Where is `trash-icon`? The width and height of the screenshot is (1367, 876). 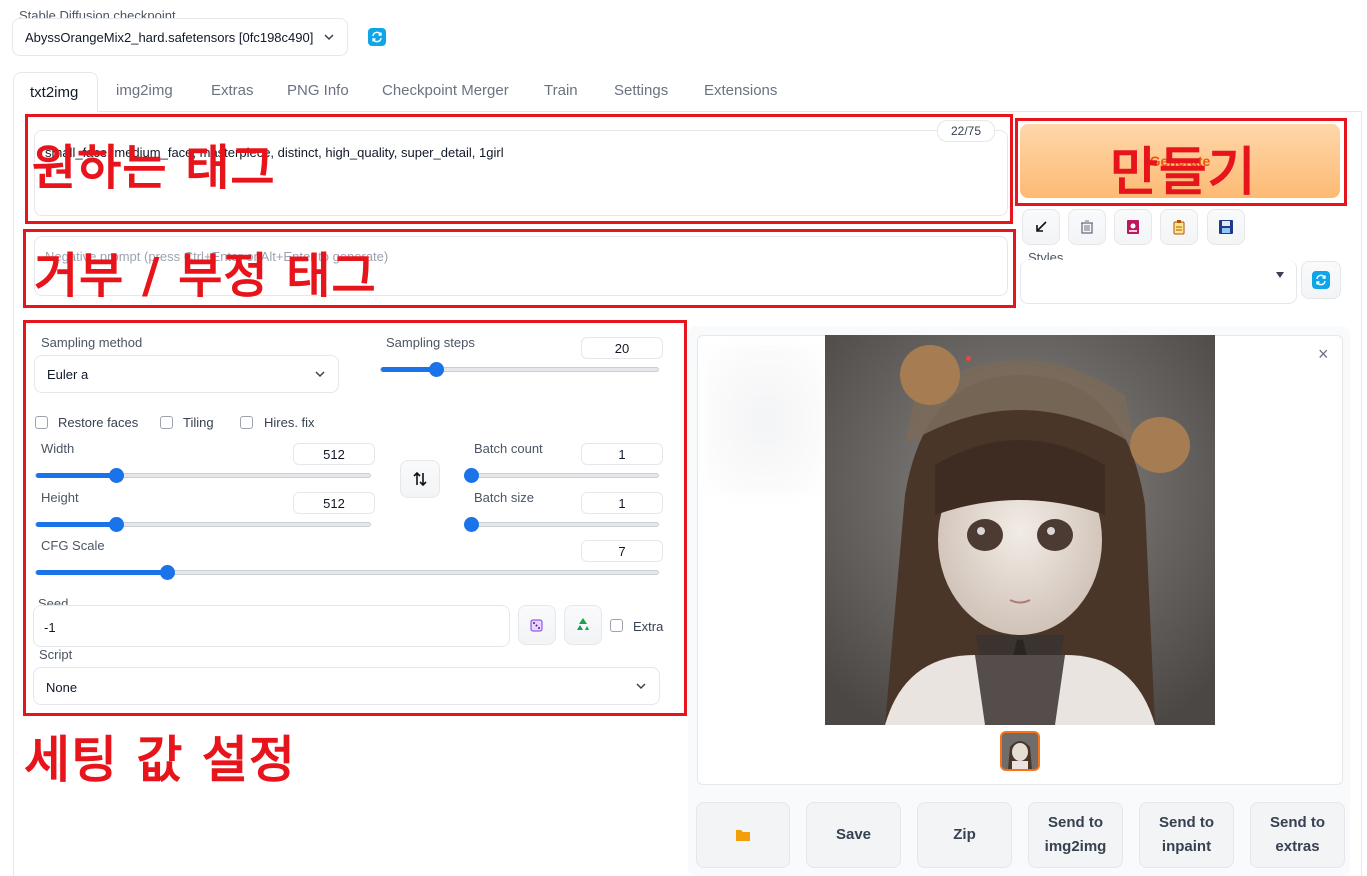 trash-icon is located at coordinates (1087, 227).